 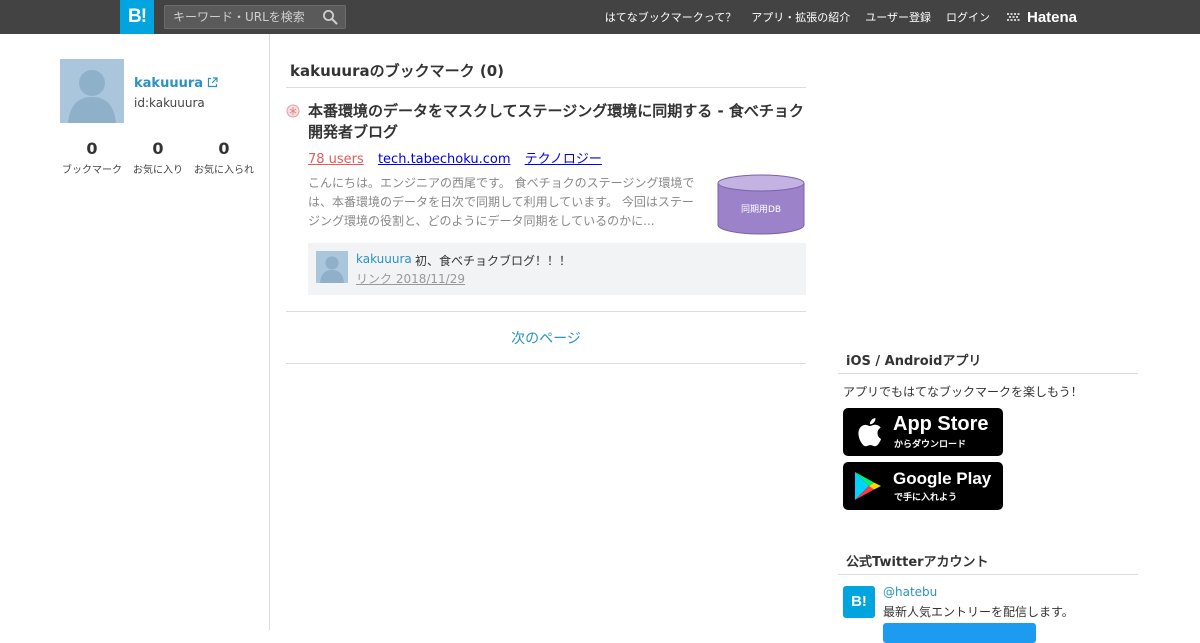 What do you see at coordinates (169, 103) in the screenshot?
I see `profile-id: id:kakuuura` at bounding box center [169, 103].